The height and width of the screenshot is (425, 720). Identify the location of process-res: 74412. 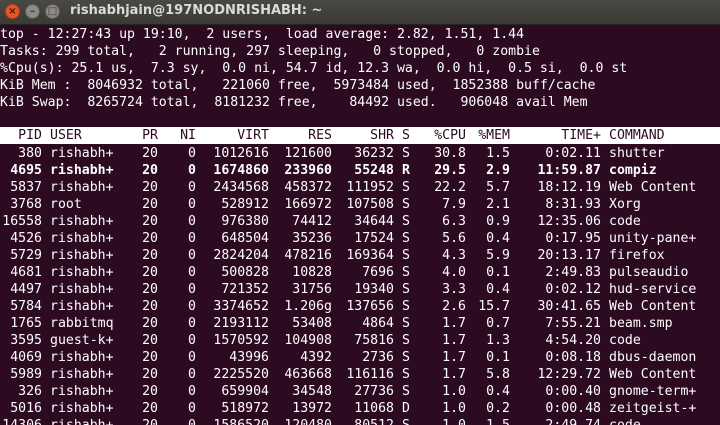
(312, 221).